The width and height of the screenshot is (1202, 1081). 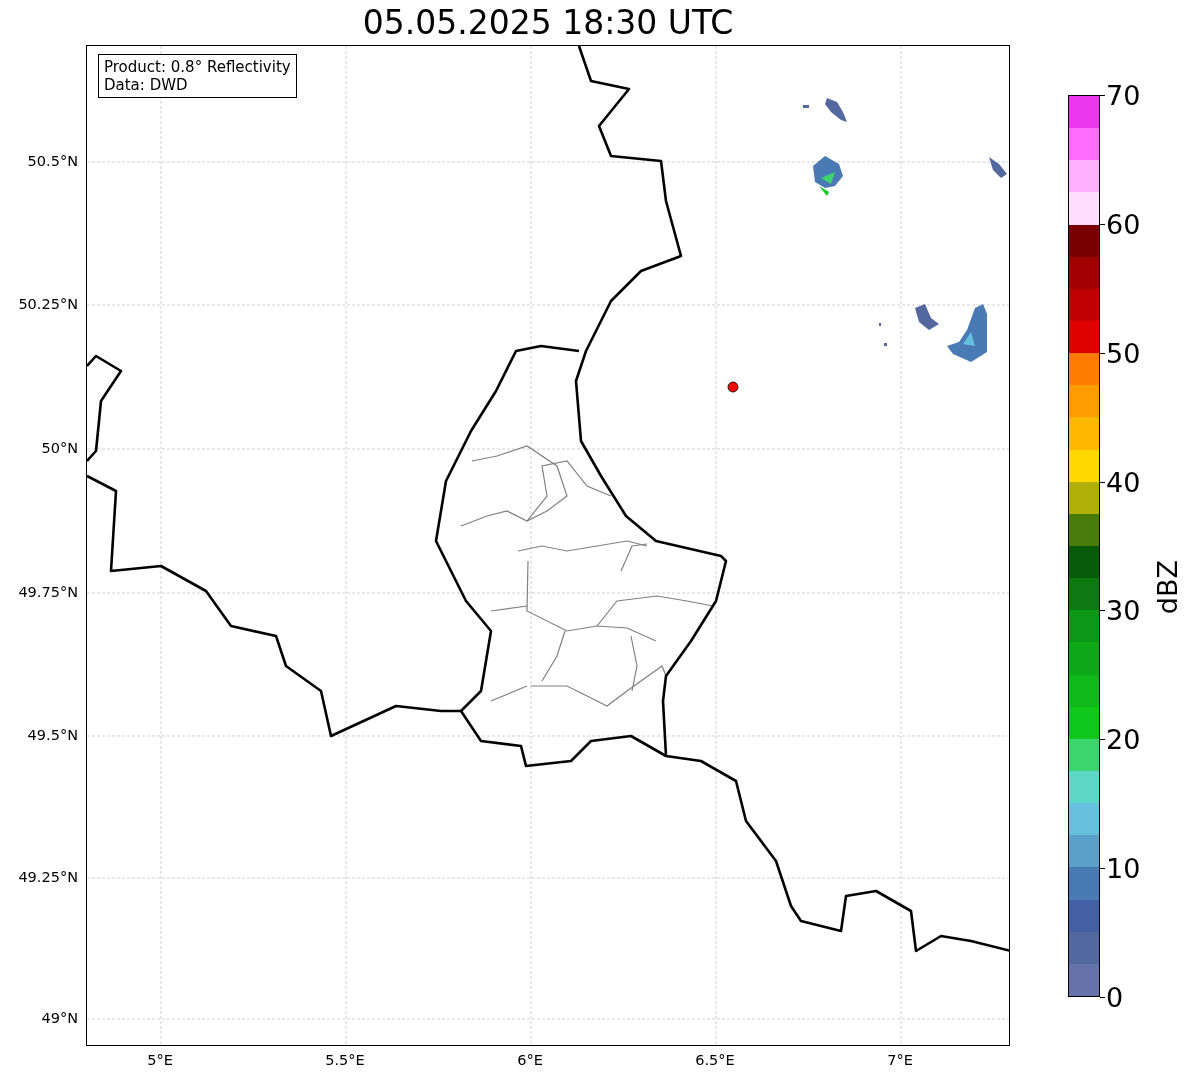 What do you see at coordinates (1123, 868) in the screenshot?
I see `colorbar-tick-label: 10` at bounding box center [1123, 868].